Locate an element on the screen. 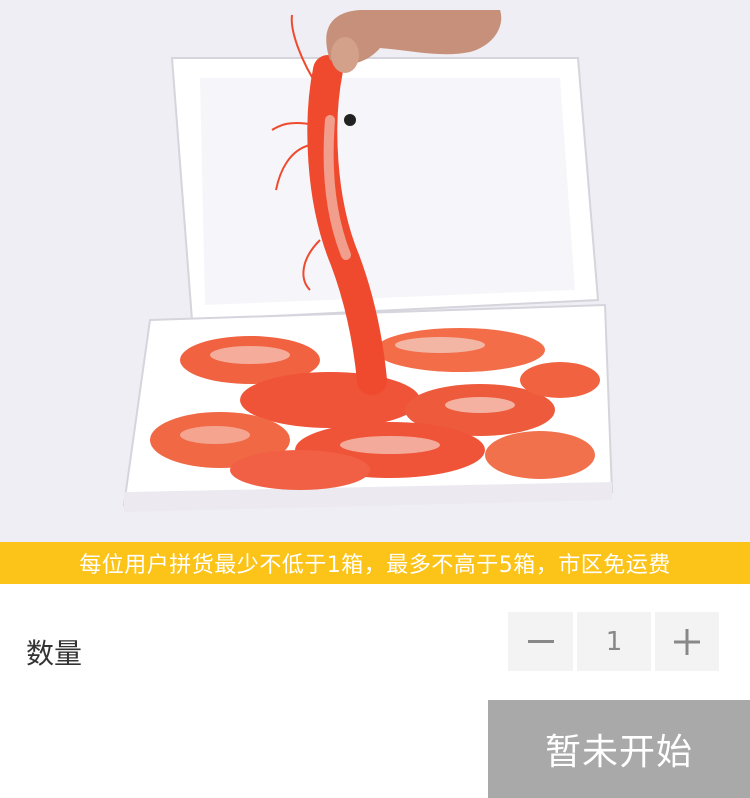  quantity-row: 数量 1 is located at coordinates (375, 642).